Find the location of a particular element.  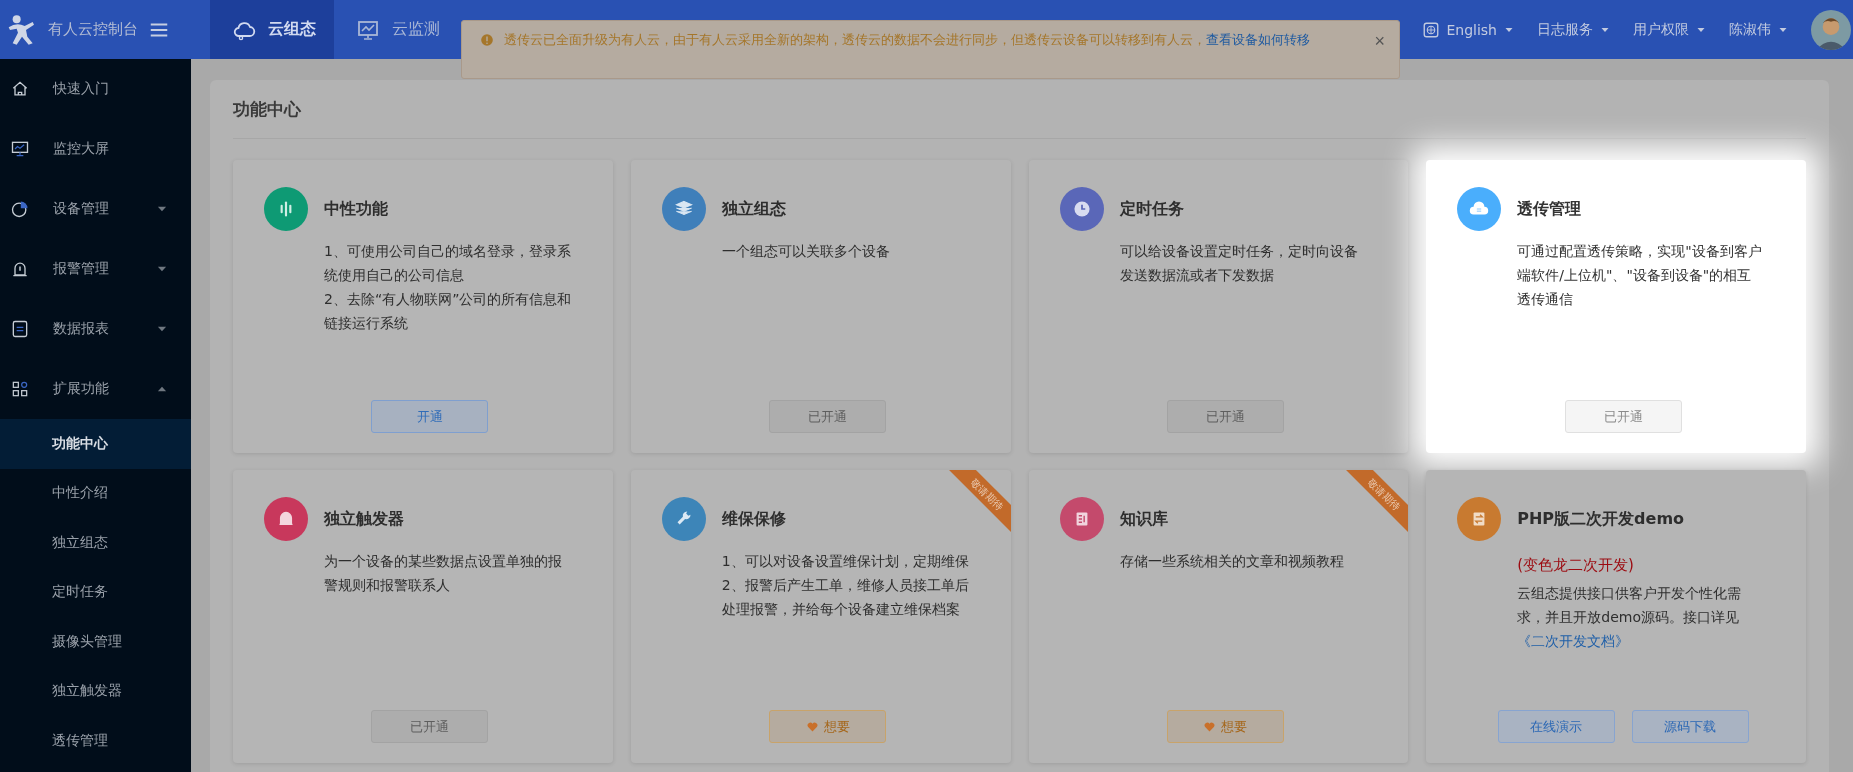

card-title: 独立触发器 is located at coordinates (364, 519).